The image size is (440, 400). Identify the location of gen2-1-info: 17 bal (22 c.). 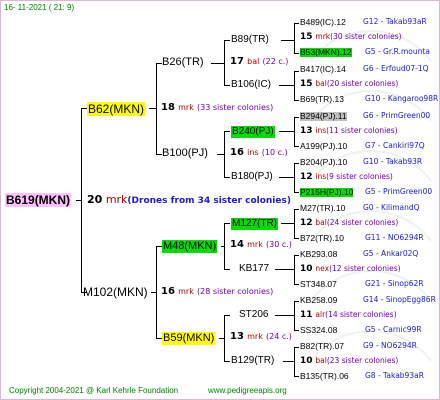
(259, 62).